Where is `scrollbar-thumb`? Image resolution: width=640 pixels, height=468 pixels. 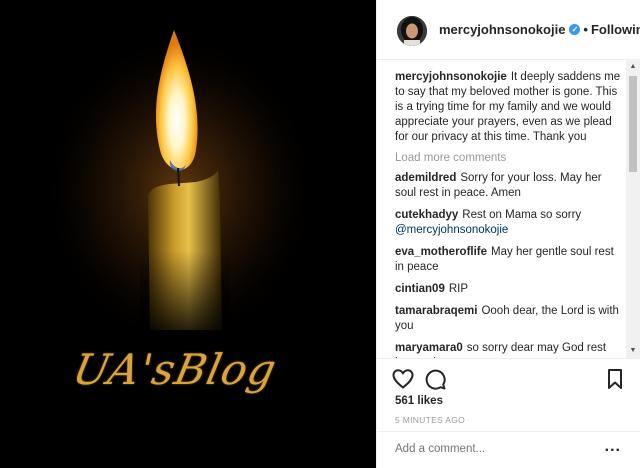
scrollbar-thumb is located at coordinates (633, 124).